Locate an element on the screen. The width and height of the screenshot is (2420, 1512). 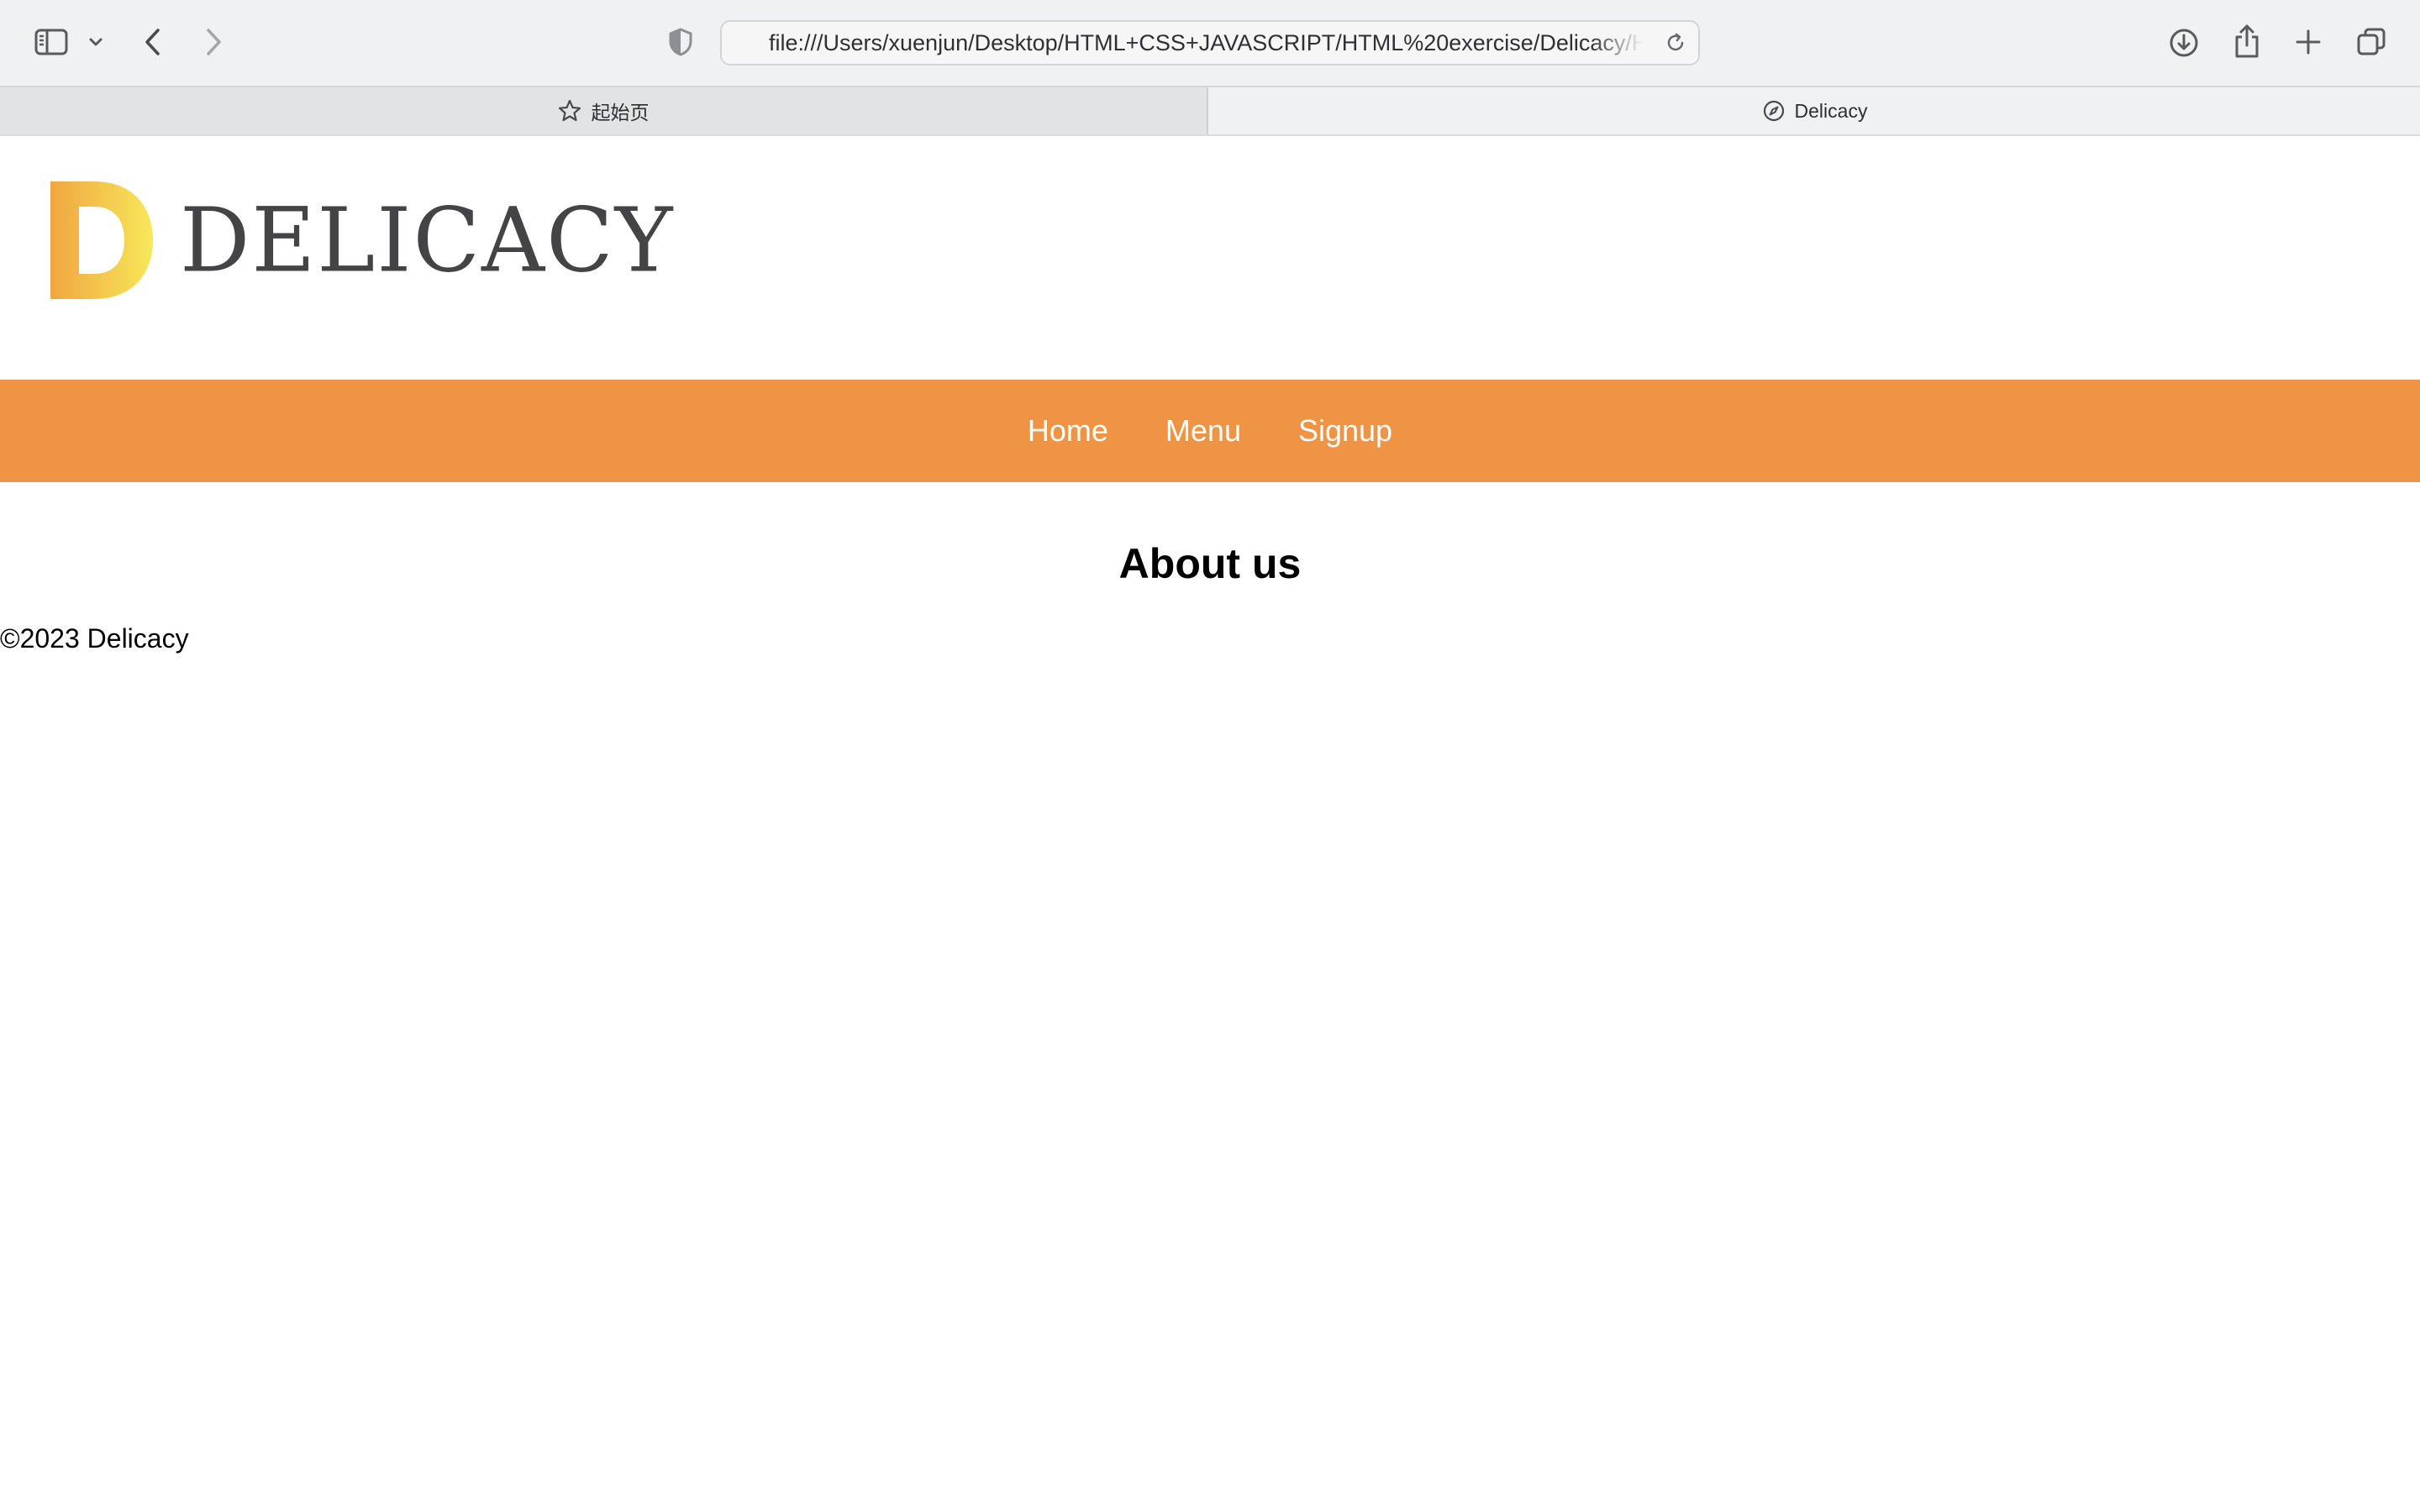
tab-bar: 起始页 Delicacy is located at coordinates (1210, 111).